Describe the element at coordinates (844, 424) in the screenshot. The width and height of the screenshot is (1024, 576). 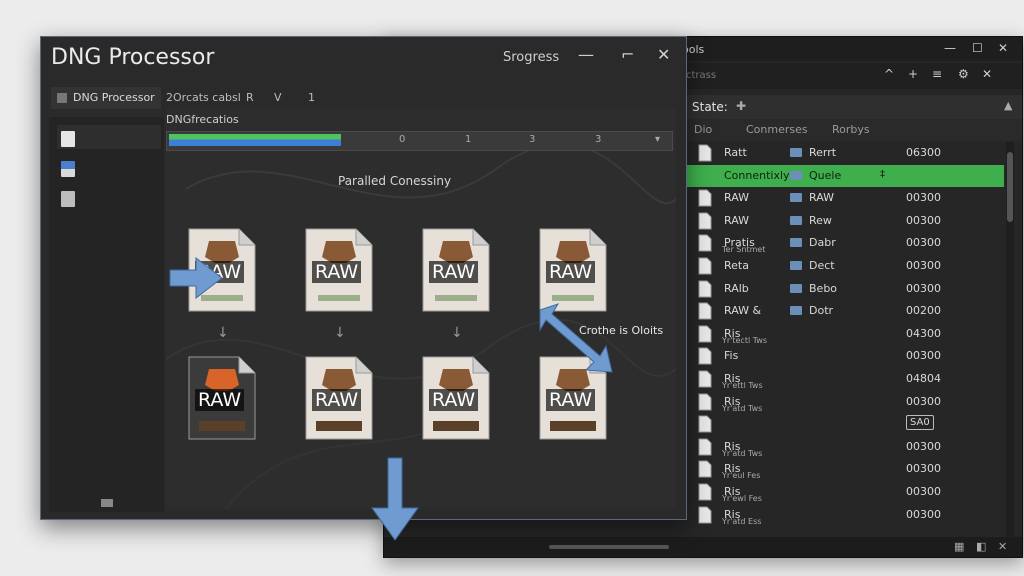
I see `file-row: SA0` at that location.